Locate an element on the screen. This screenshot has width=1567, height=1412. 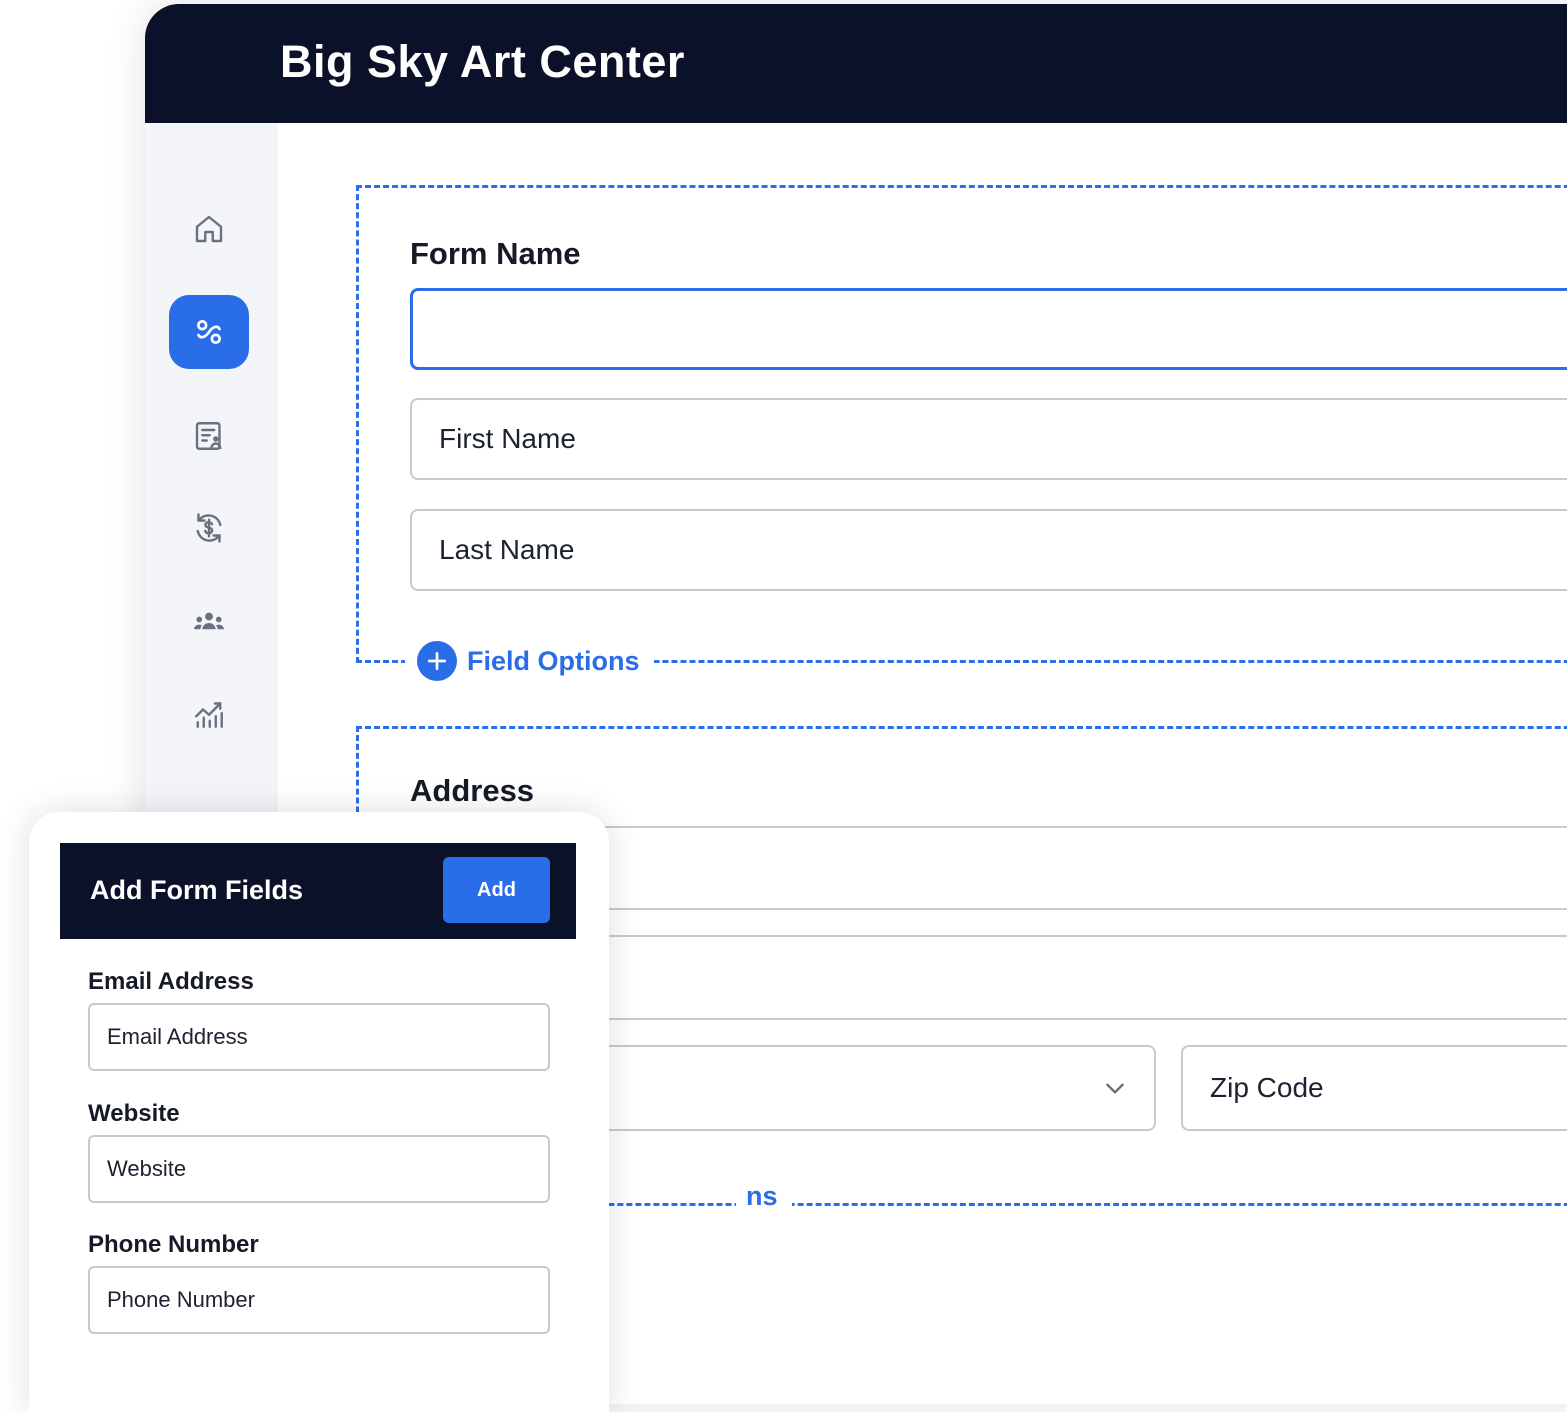
sidebar-item-people is located at coordinates (209, 621).